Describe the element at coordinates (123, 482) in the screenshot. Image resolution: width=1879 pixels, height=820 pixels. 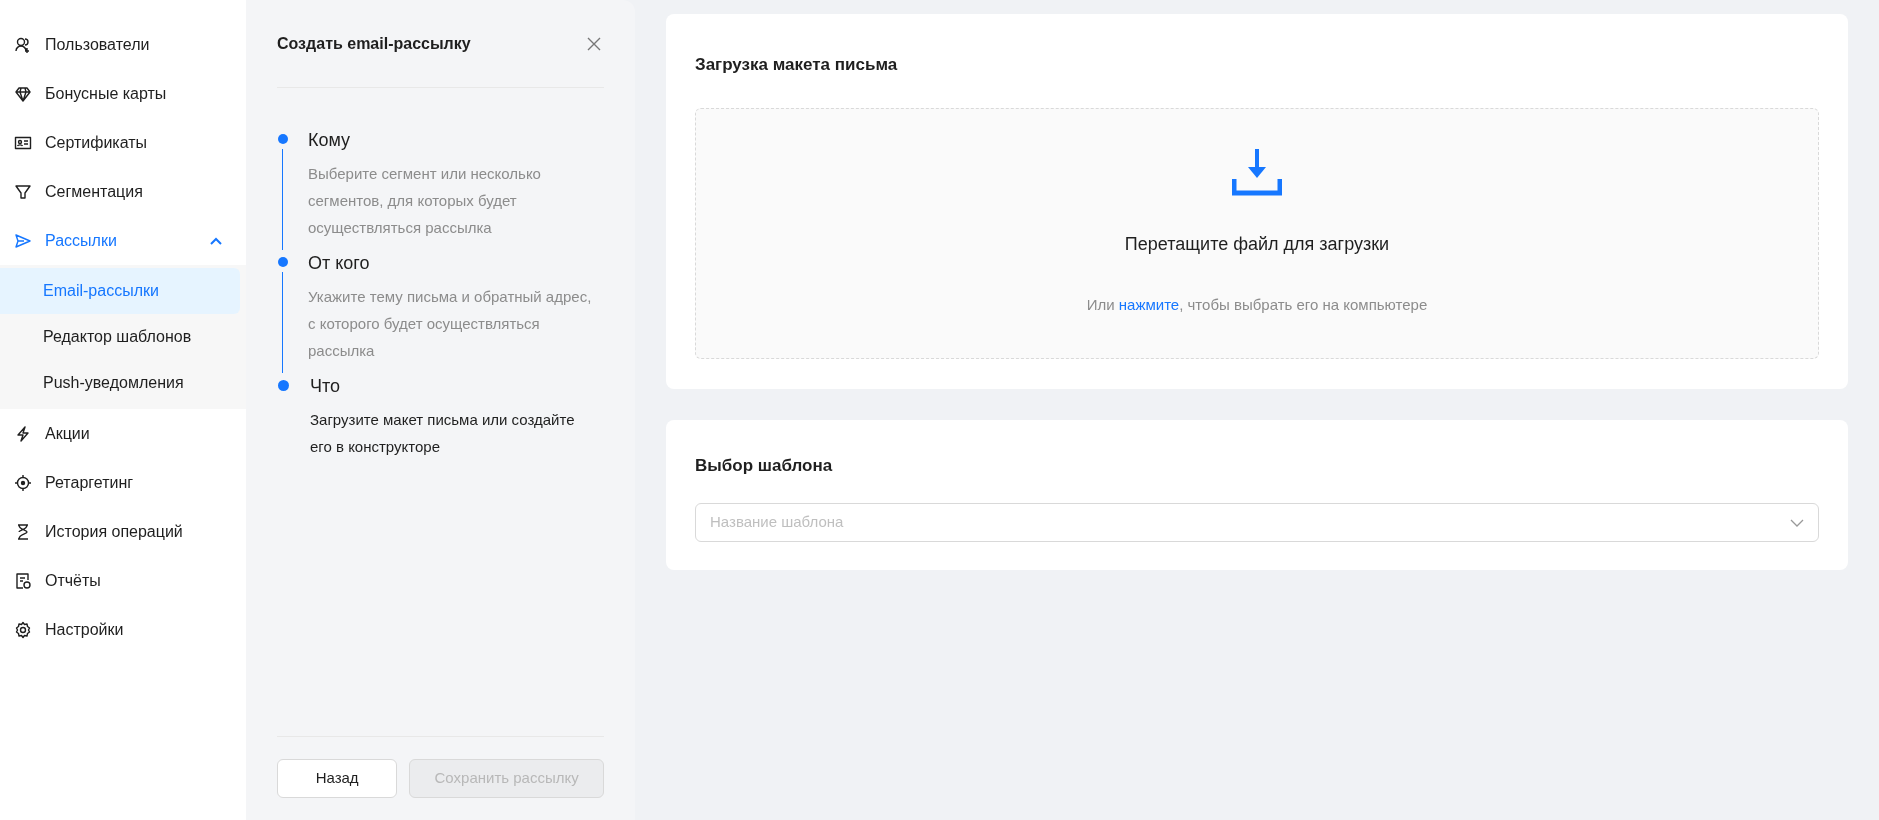
I see `sidebar-item: Ретаргетинг` at that location.